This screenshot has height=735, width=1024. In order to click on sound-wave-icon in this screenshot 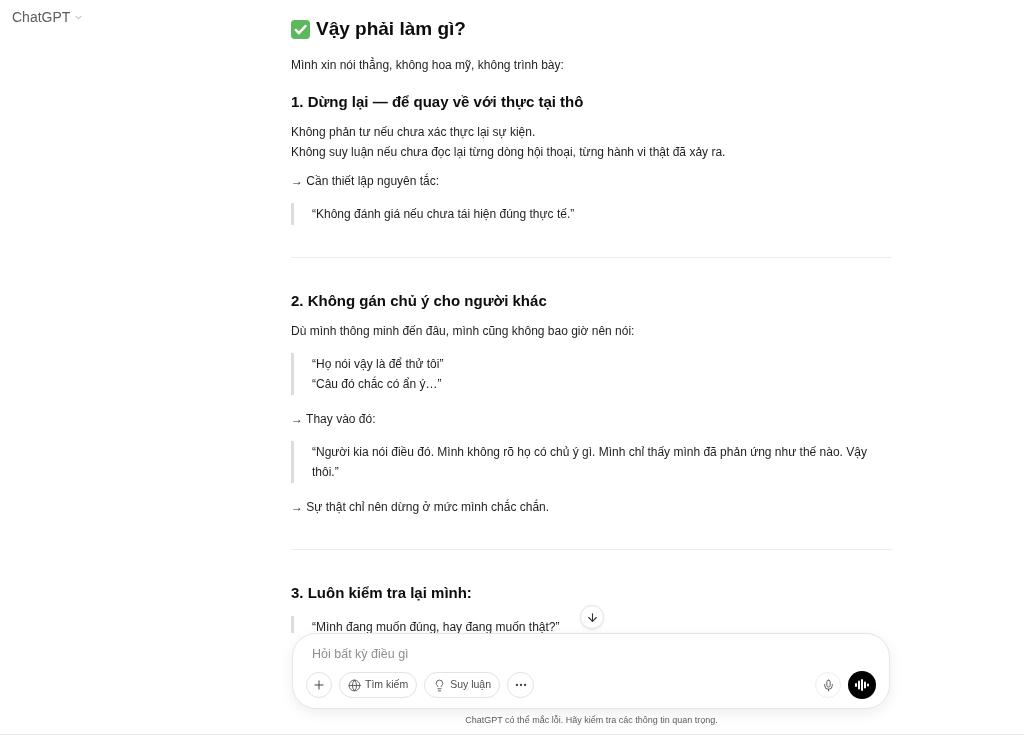, I will do `click(862, 685)`.